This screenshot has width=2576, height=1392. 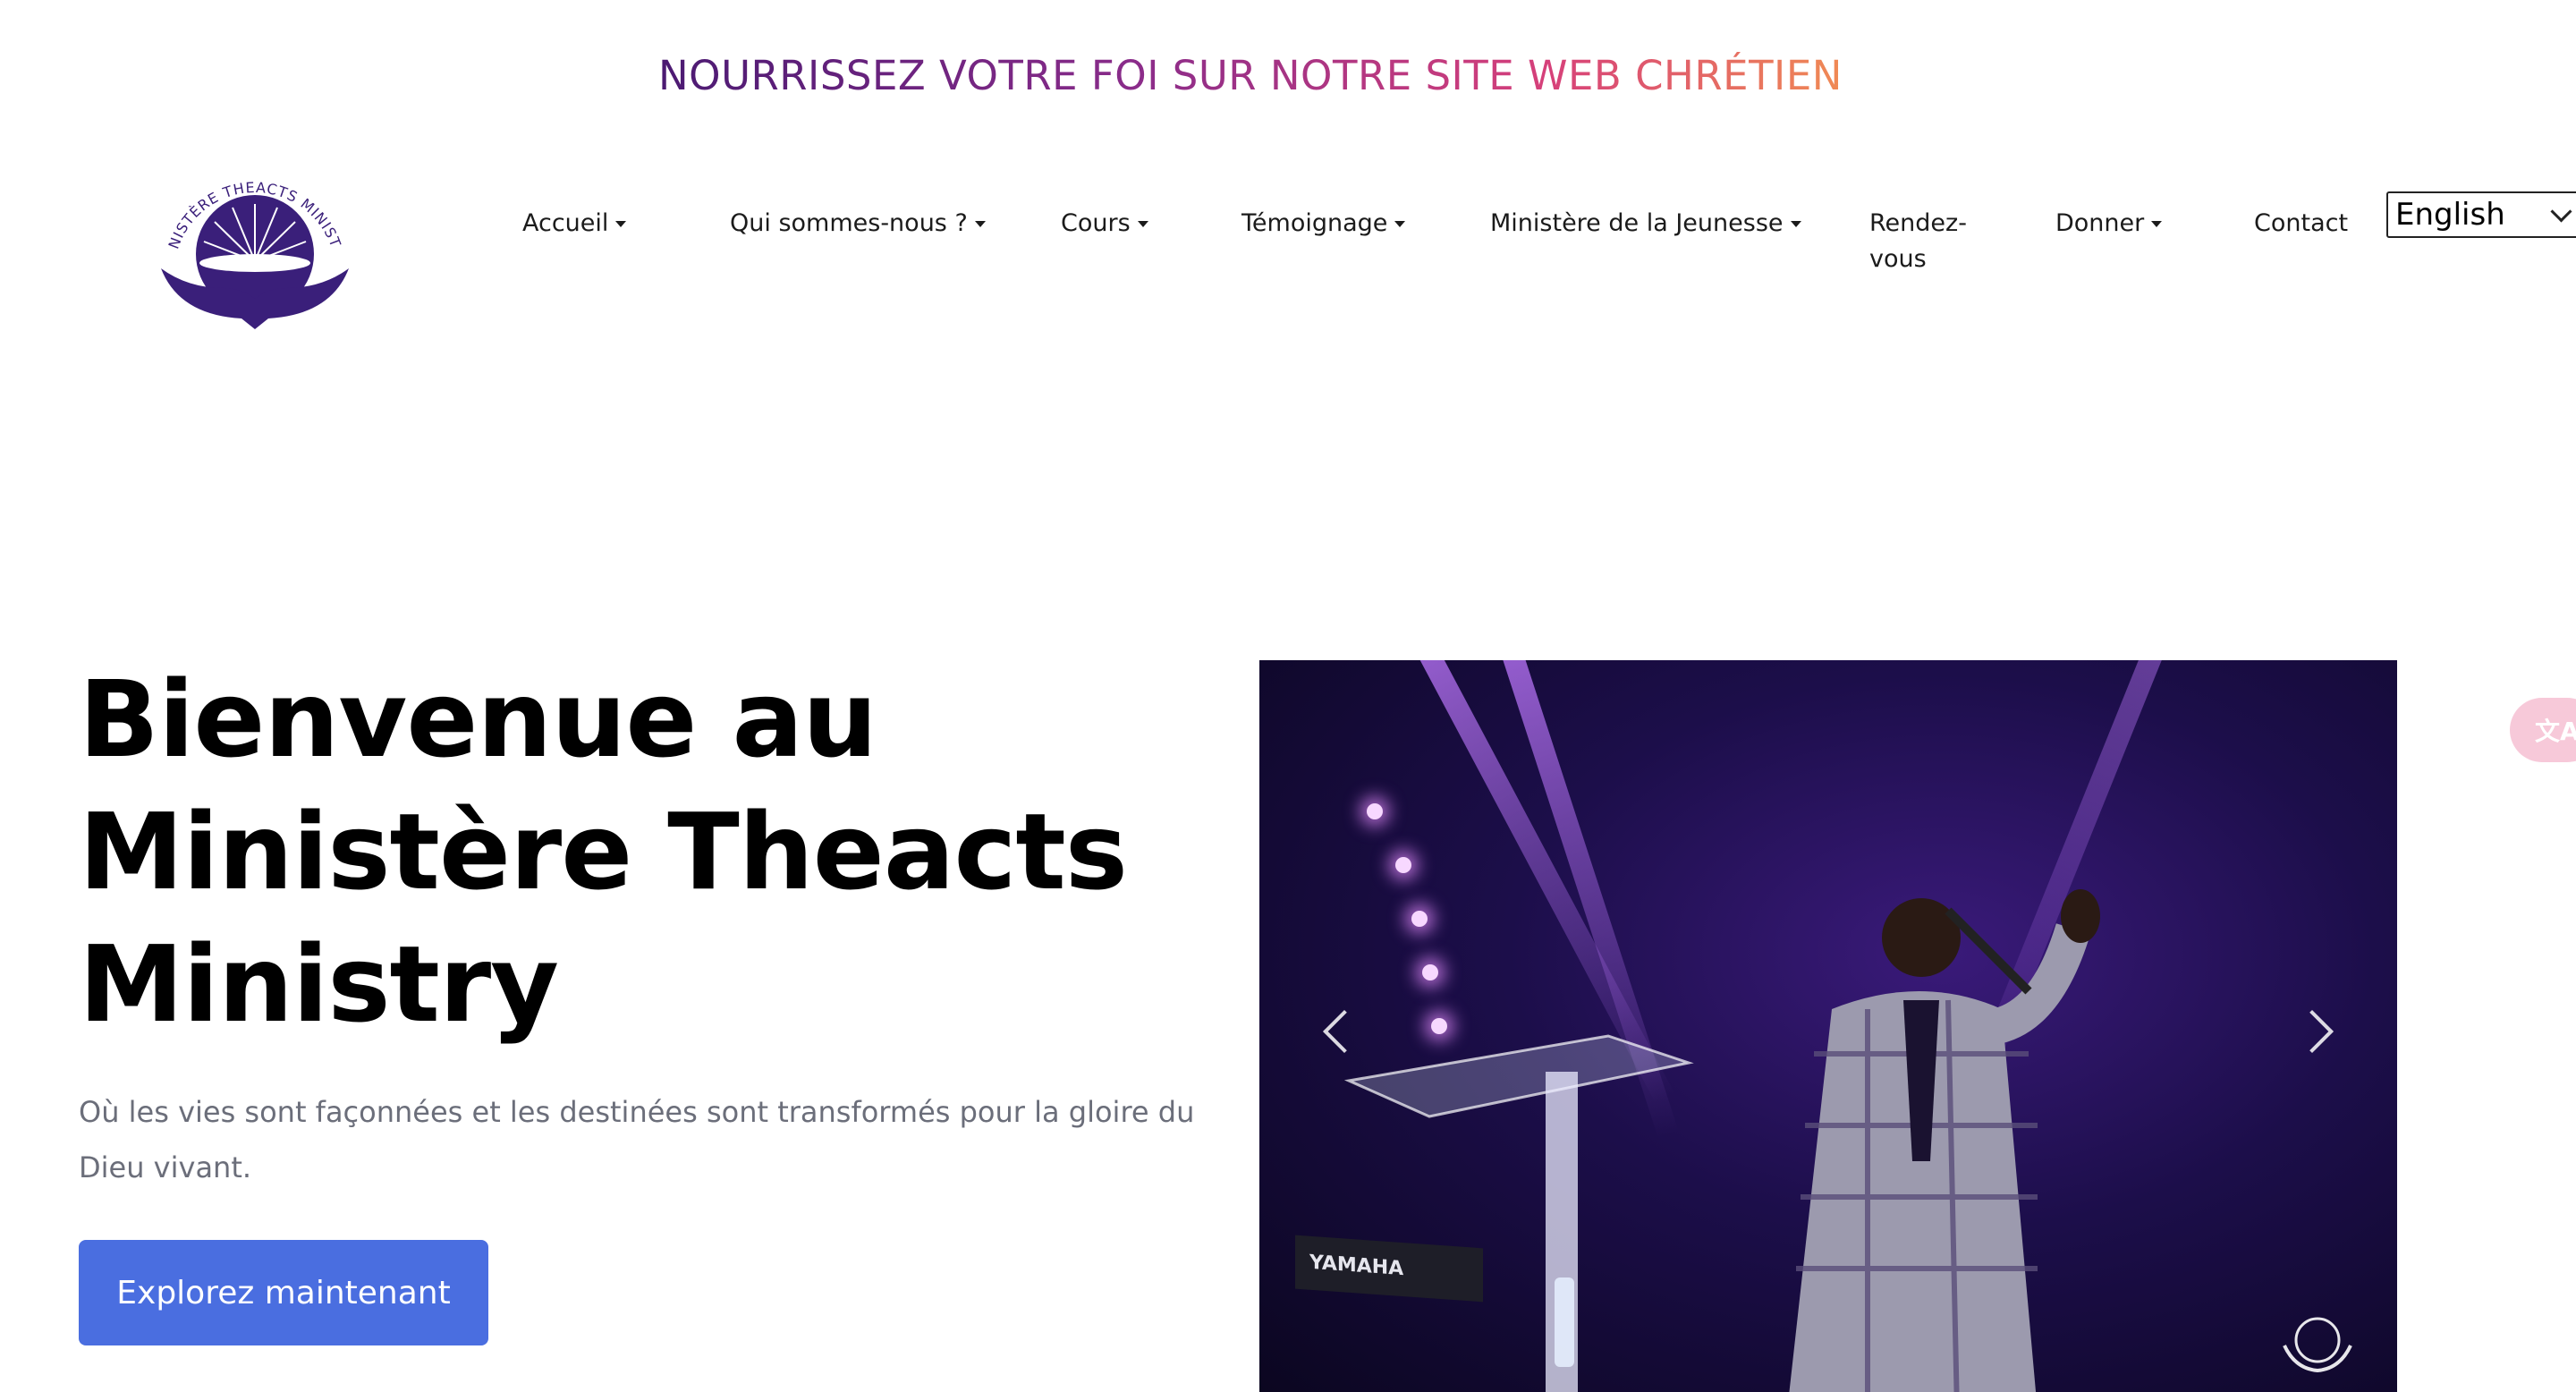 I want to click on language-select: English, so click(x=2481, y=214).